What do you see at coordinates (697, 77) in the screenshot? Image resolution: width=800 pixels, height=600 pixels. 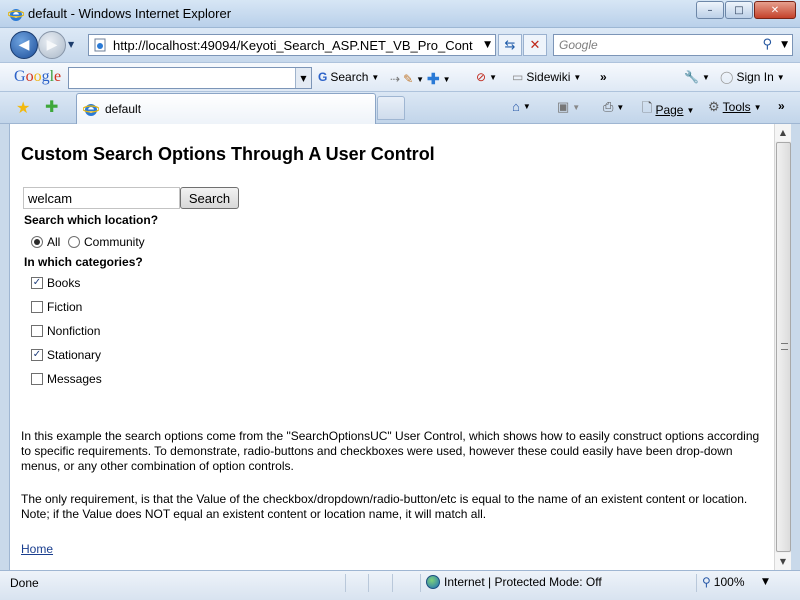 I see `wrench-button: 🔧 ▼` at bounding box center [697, 77].